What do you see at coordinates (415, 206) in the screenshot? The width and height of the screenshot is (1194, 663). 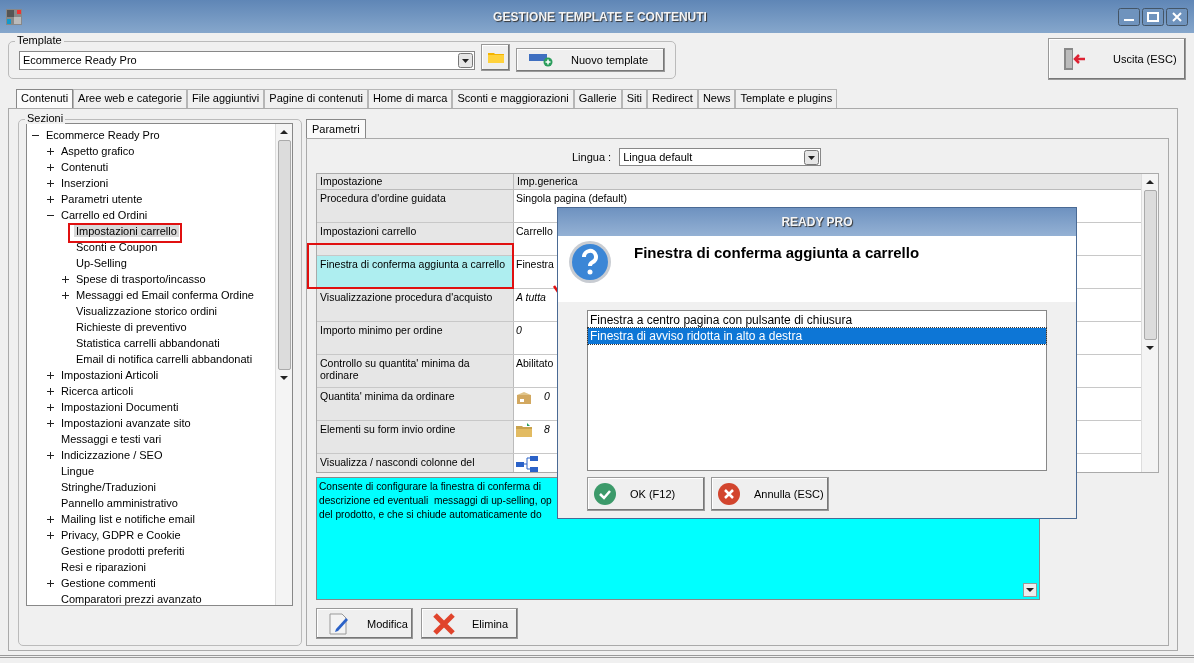 I see `table-cell: Procedura d'ordine guidata` at bounding box center [415, 206].